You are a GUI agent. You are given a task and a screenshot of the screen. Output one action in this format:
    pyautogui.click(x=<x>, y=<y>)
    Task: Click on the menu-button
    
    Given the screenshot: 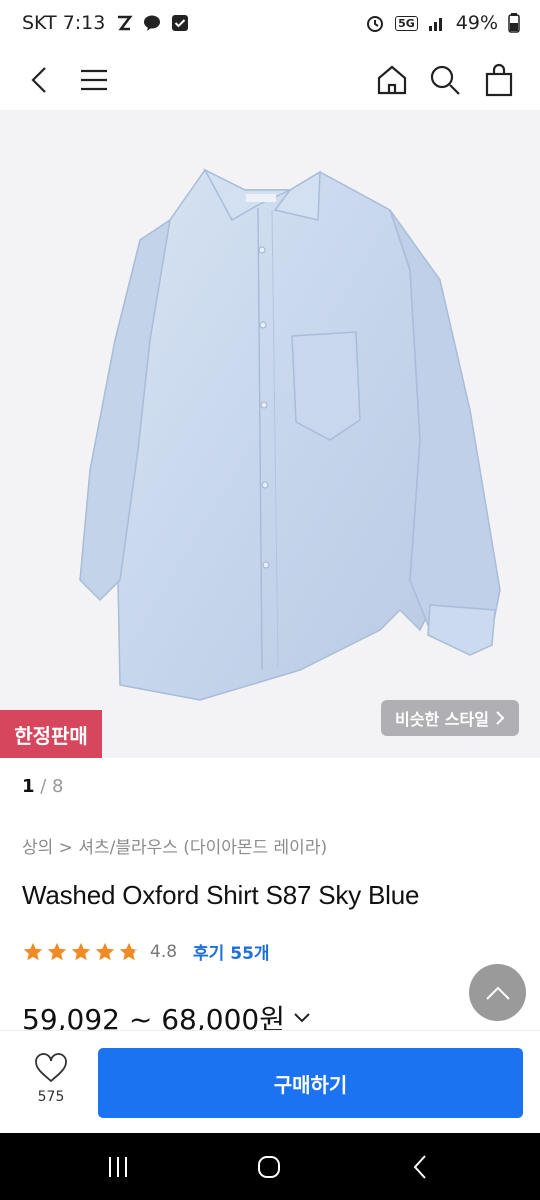 What is the action you would take?
    pyautogui.click(x=94, y=80)
    